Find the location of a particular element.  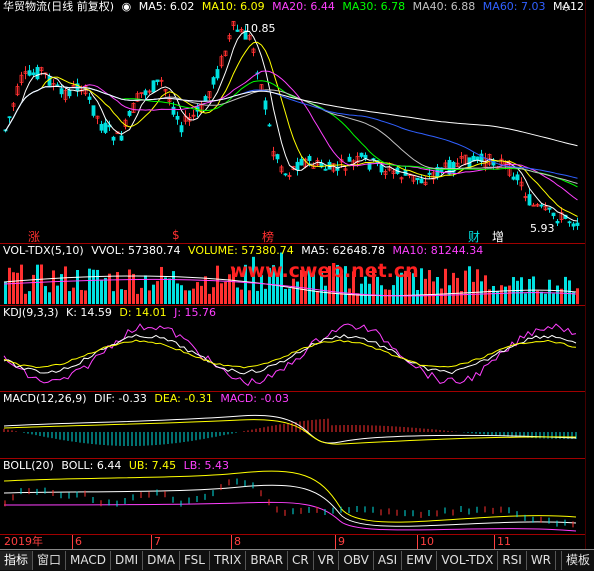

volume-label: VOLUME: 57380.74 is located at coordinates (241, 250).